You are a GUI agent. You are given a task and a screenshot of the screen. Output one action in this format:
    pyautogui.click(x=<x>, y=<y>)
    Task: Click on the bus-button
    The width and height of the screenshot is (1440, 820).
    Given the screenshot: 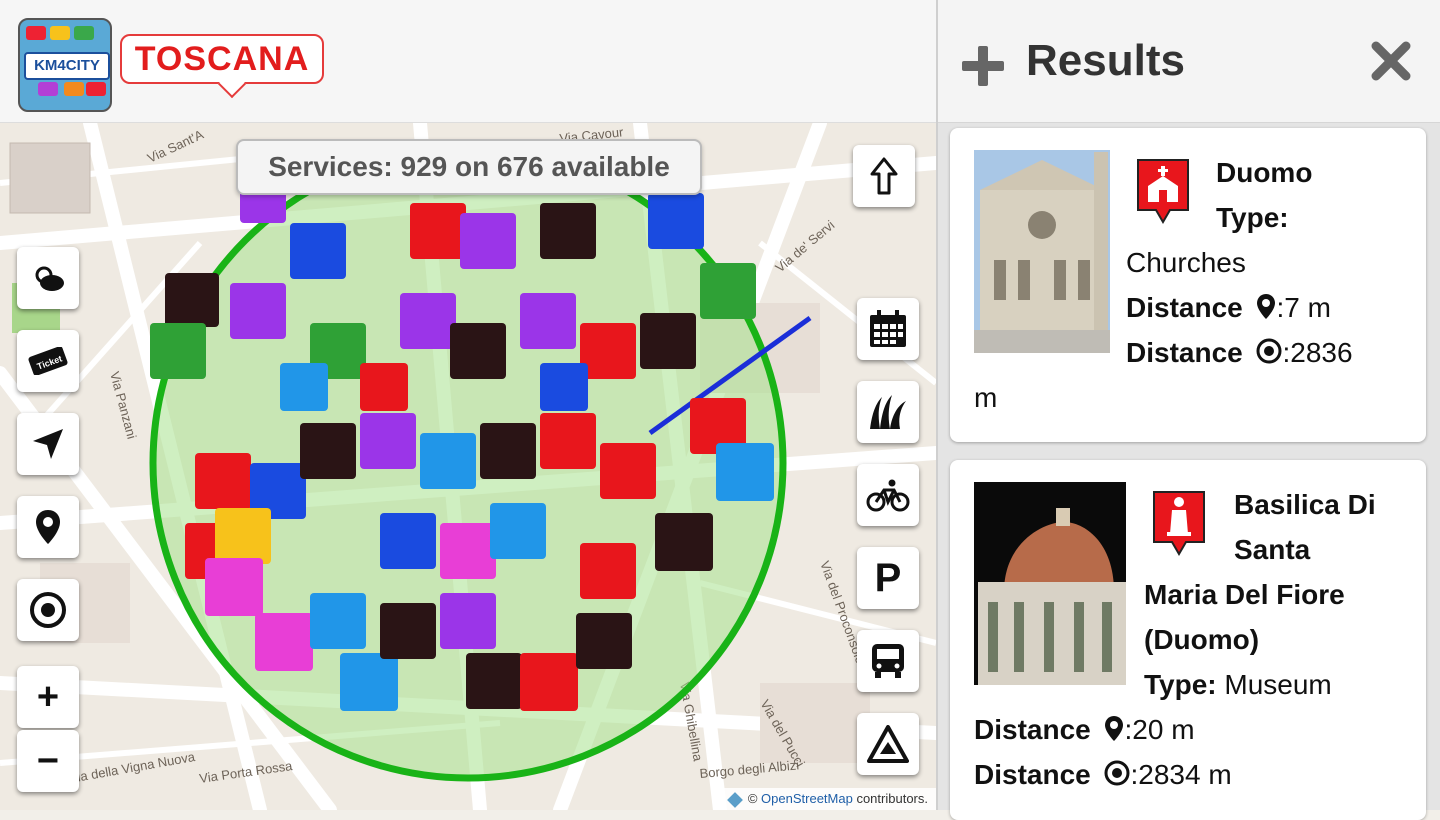 What is the action you would take?
    pyautogui.click(x=888, y=661)
    